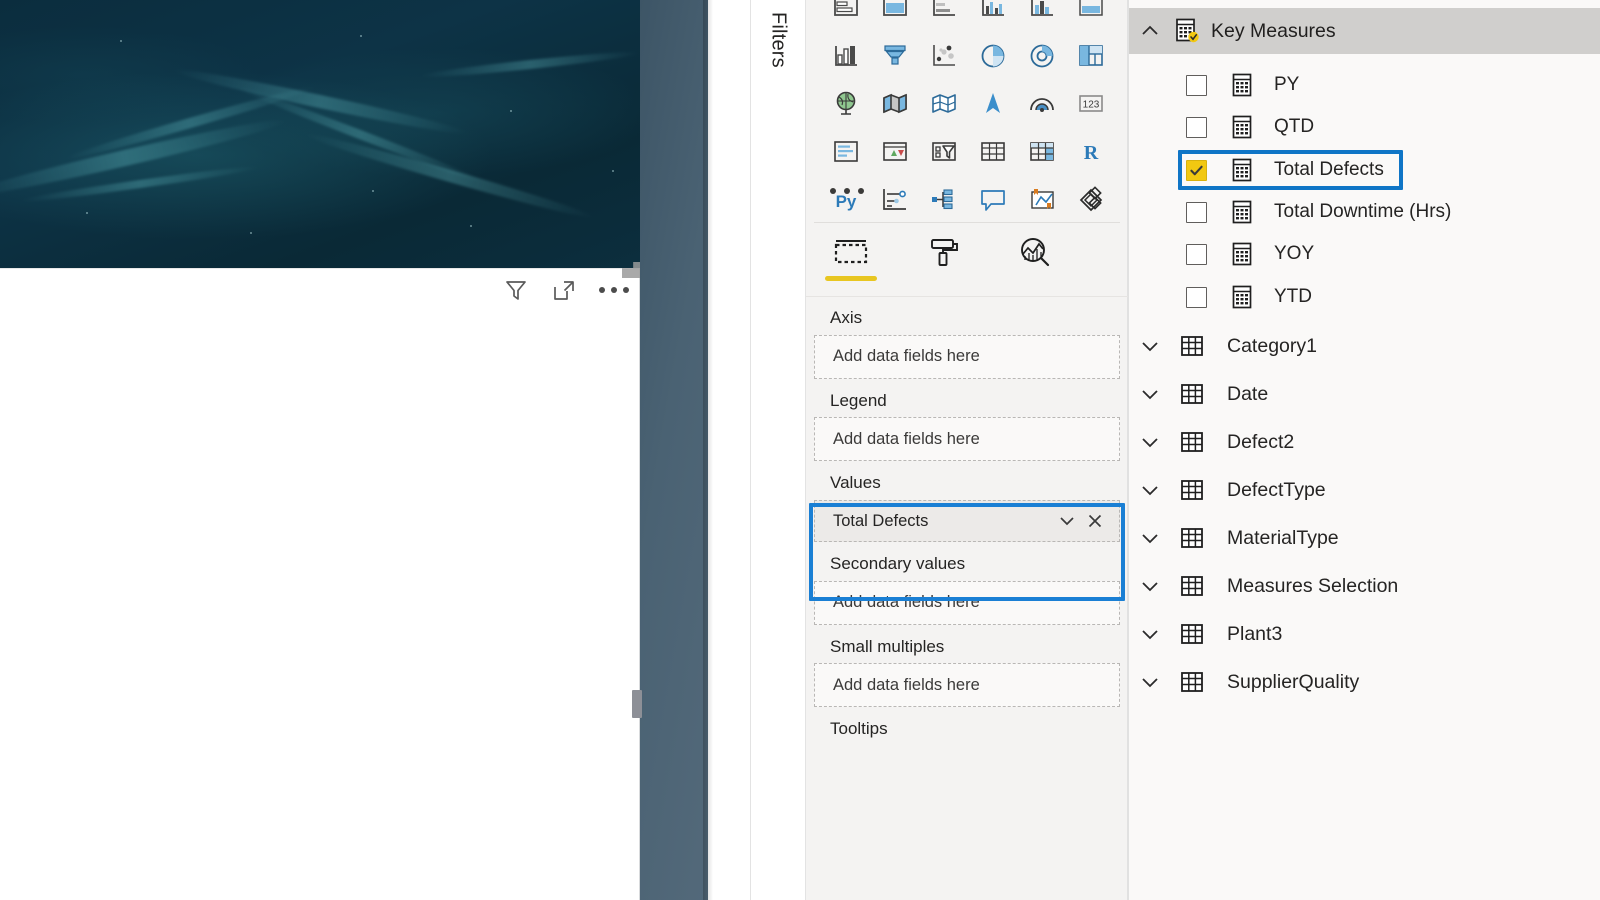  Describe the element at coordinates (895, 200) in the screenshot. I see `key-influencers-icon` at that location.